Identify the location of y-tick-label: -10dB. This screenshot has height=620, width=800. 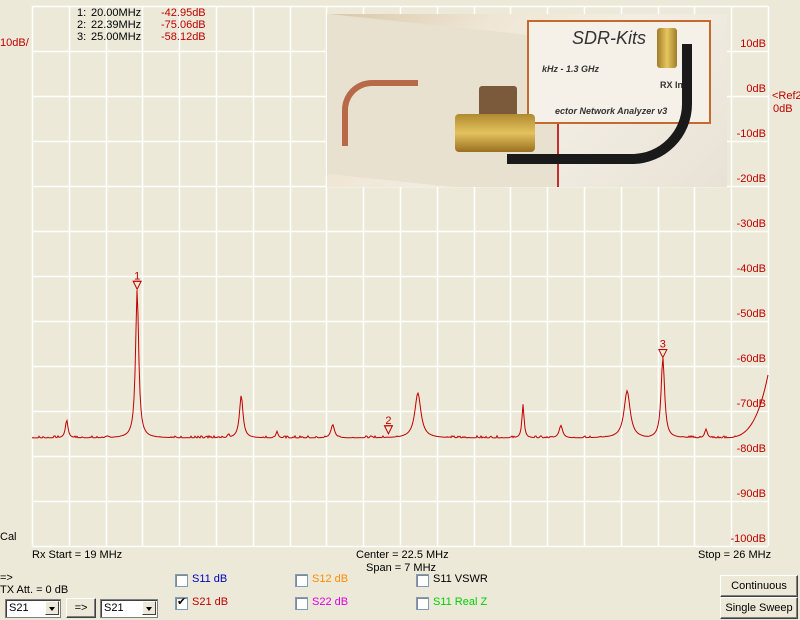
(751, 134).